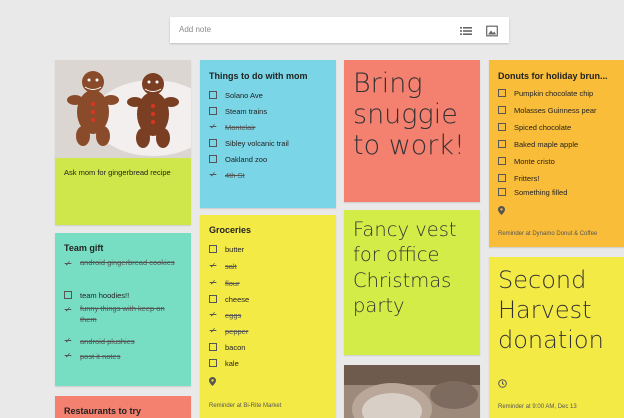  Describe the element at coordinates (518, 178) in the screenshot. I see `checklist-item: Fritters!` at that location.